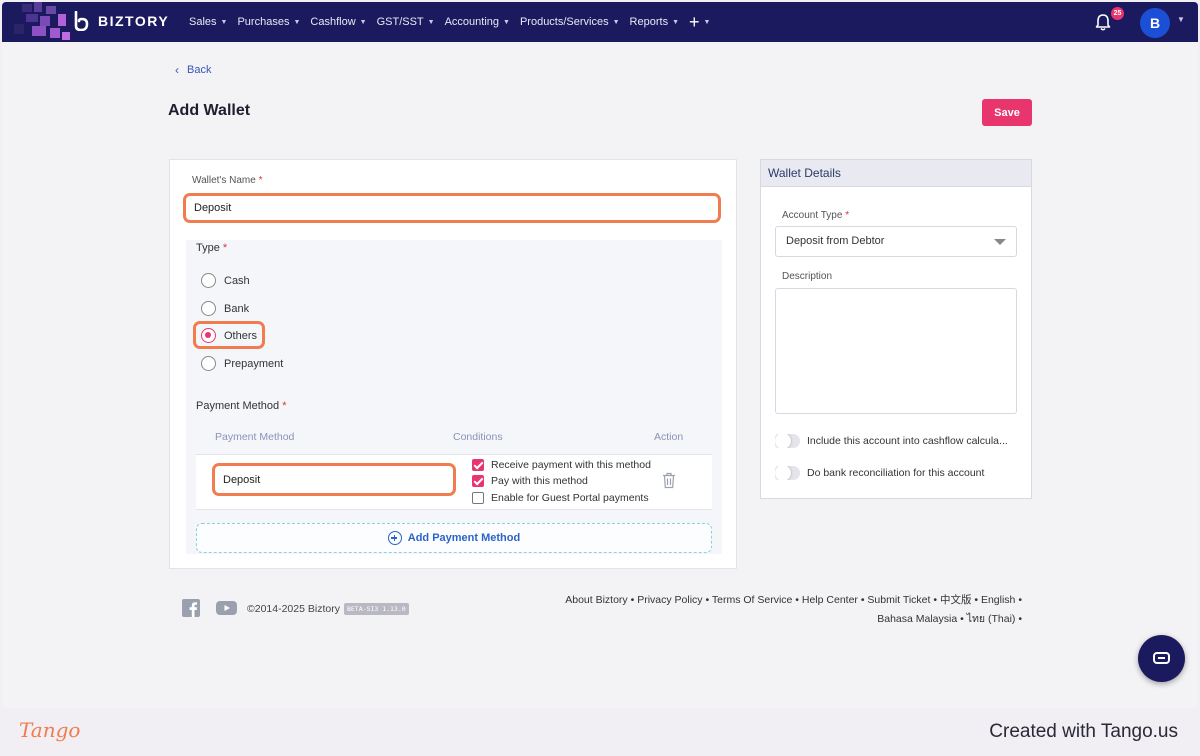 This screenshot has height=756, width=1200. I want to click on menu-label: Cashflow, so click(333, 22).